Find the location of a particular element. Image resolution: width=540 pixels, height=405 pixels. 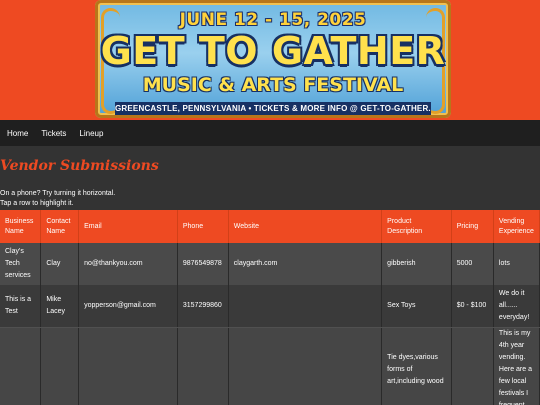

cell-phone is located at coordinates (203, 366).